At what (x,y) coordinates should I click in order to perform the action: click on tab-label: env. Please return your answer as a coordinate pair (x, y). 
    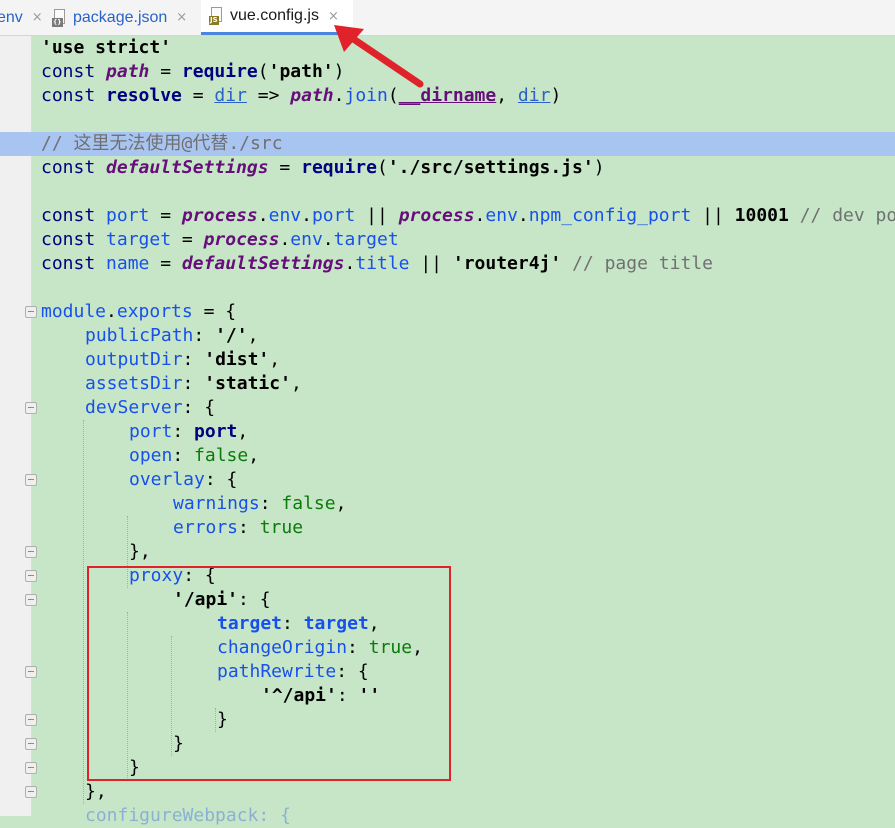
    Looking at the image, I should click on (11, 17).